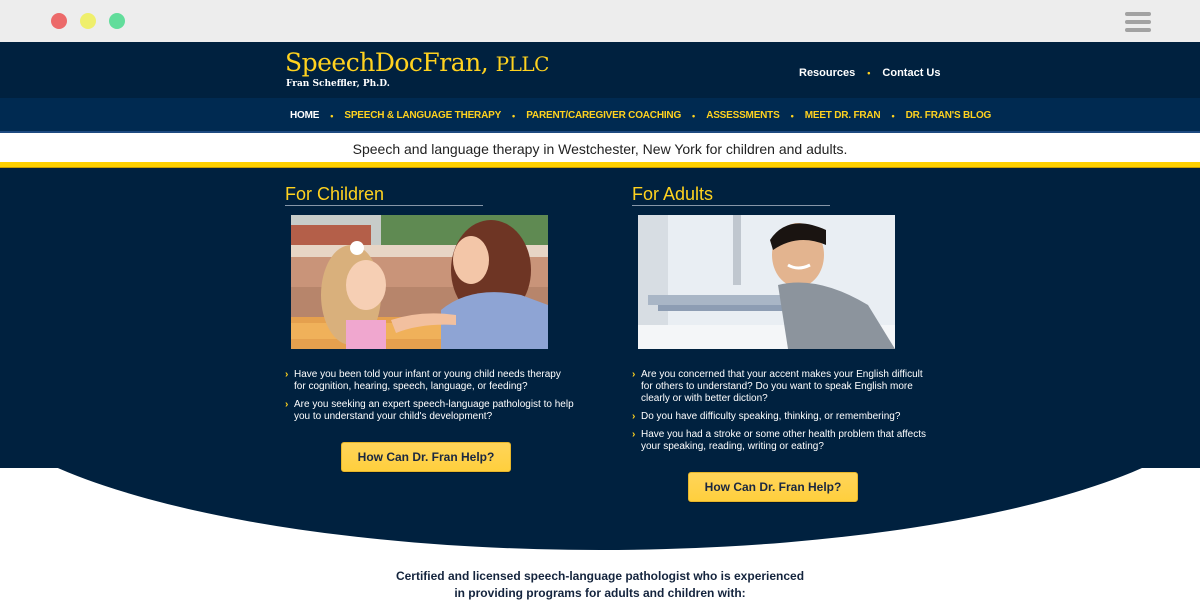 The width and height of the screenshot is (1200, 609). What do you see at coordinates (743, 115) in the screenshot?
I see `nav-assessments: ASSESSMENTS` at bounding box center [743, 115].